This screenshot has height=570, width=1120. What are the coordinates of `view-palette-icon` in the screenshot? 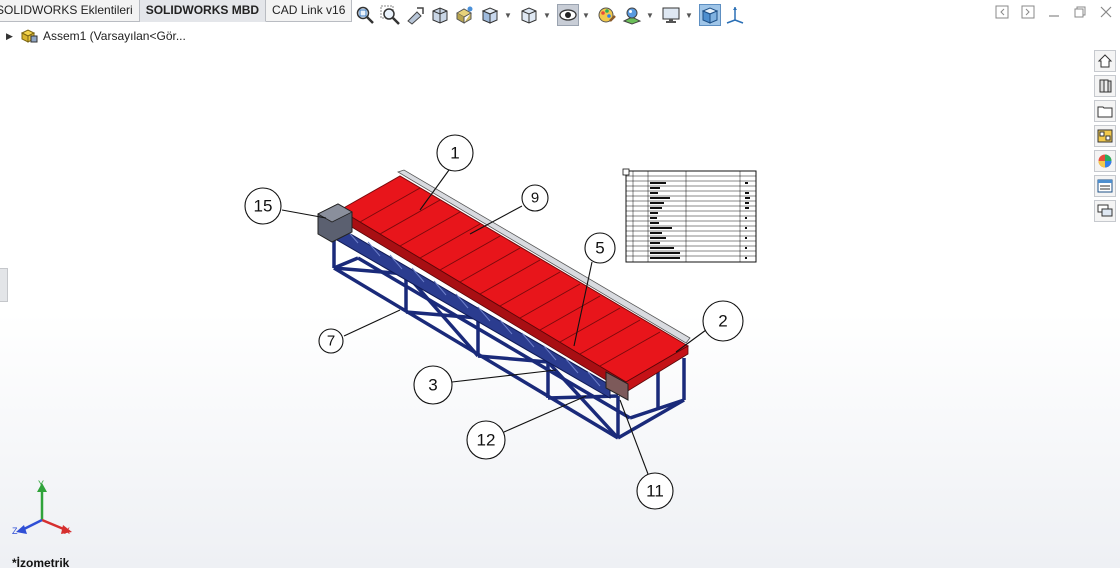 It's located at (1105, 136).